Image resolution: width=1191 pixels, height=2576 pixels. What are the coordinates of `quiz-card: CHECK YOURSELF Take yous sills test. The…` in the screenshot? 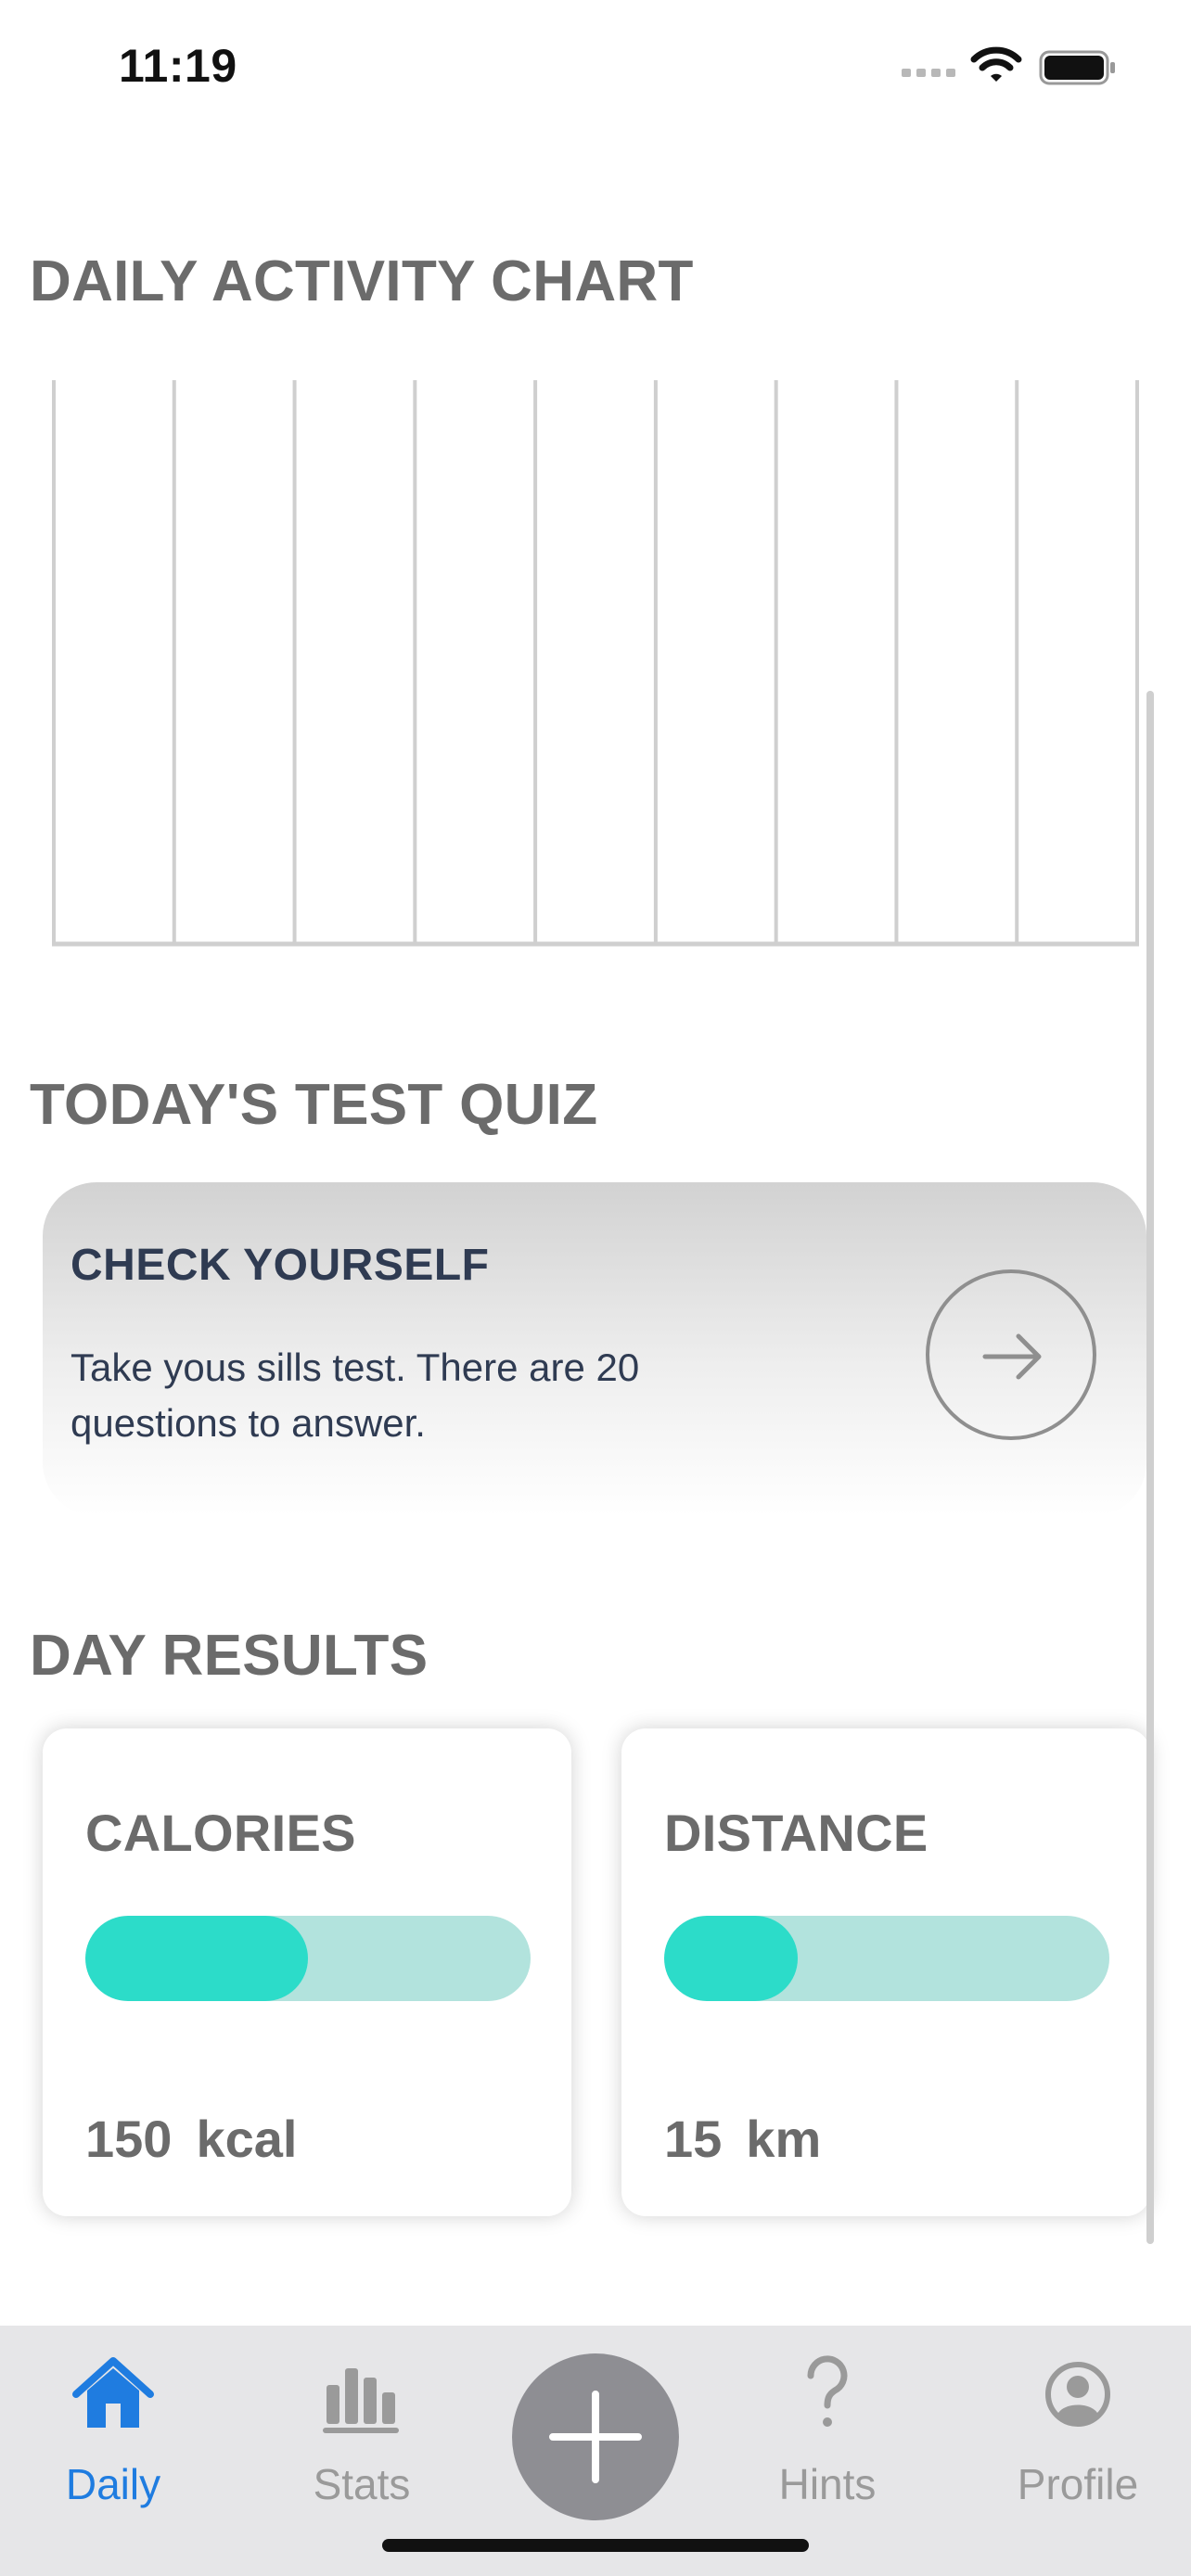 It's located at (594, 1349).